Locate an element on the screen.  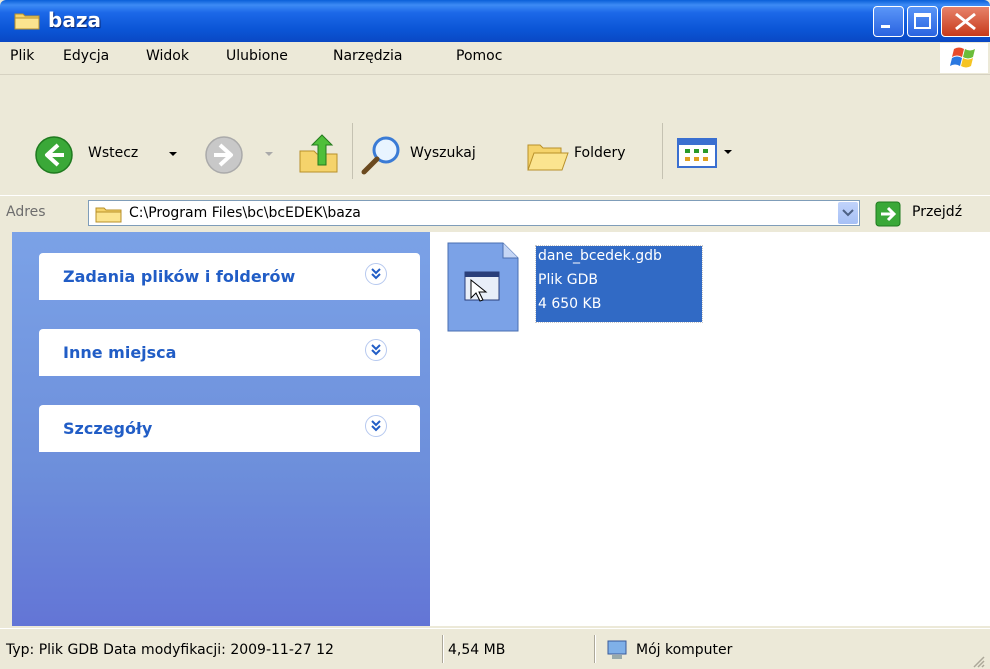
chevron-down-icon is located at coordinates (848, 213).